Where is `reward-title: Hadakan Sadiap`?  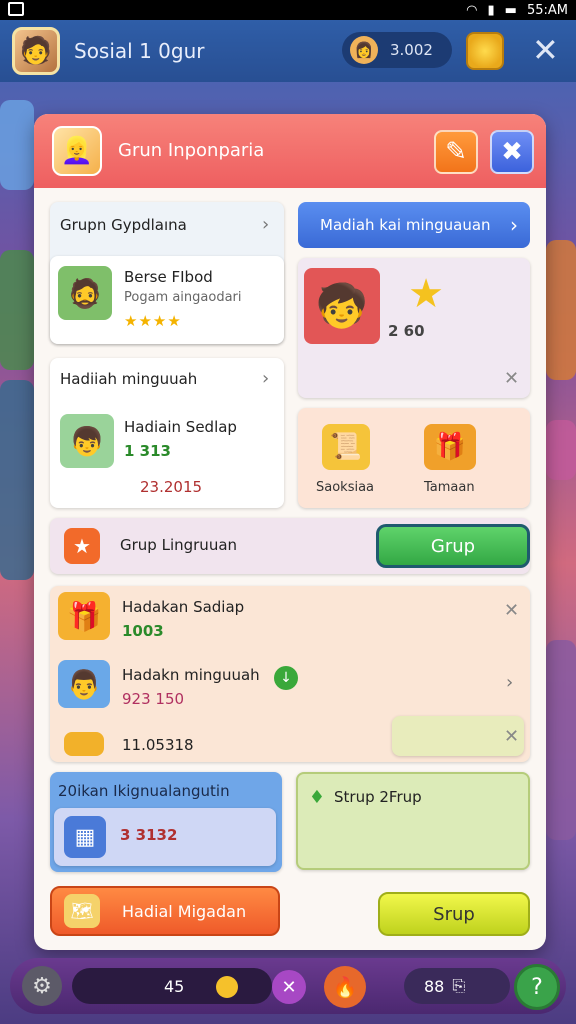 reward-title: Hadakan Sadiap is located at coordinates (183, 607).